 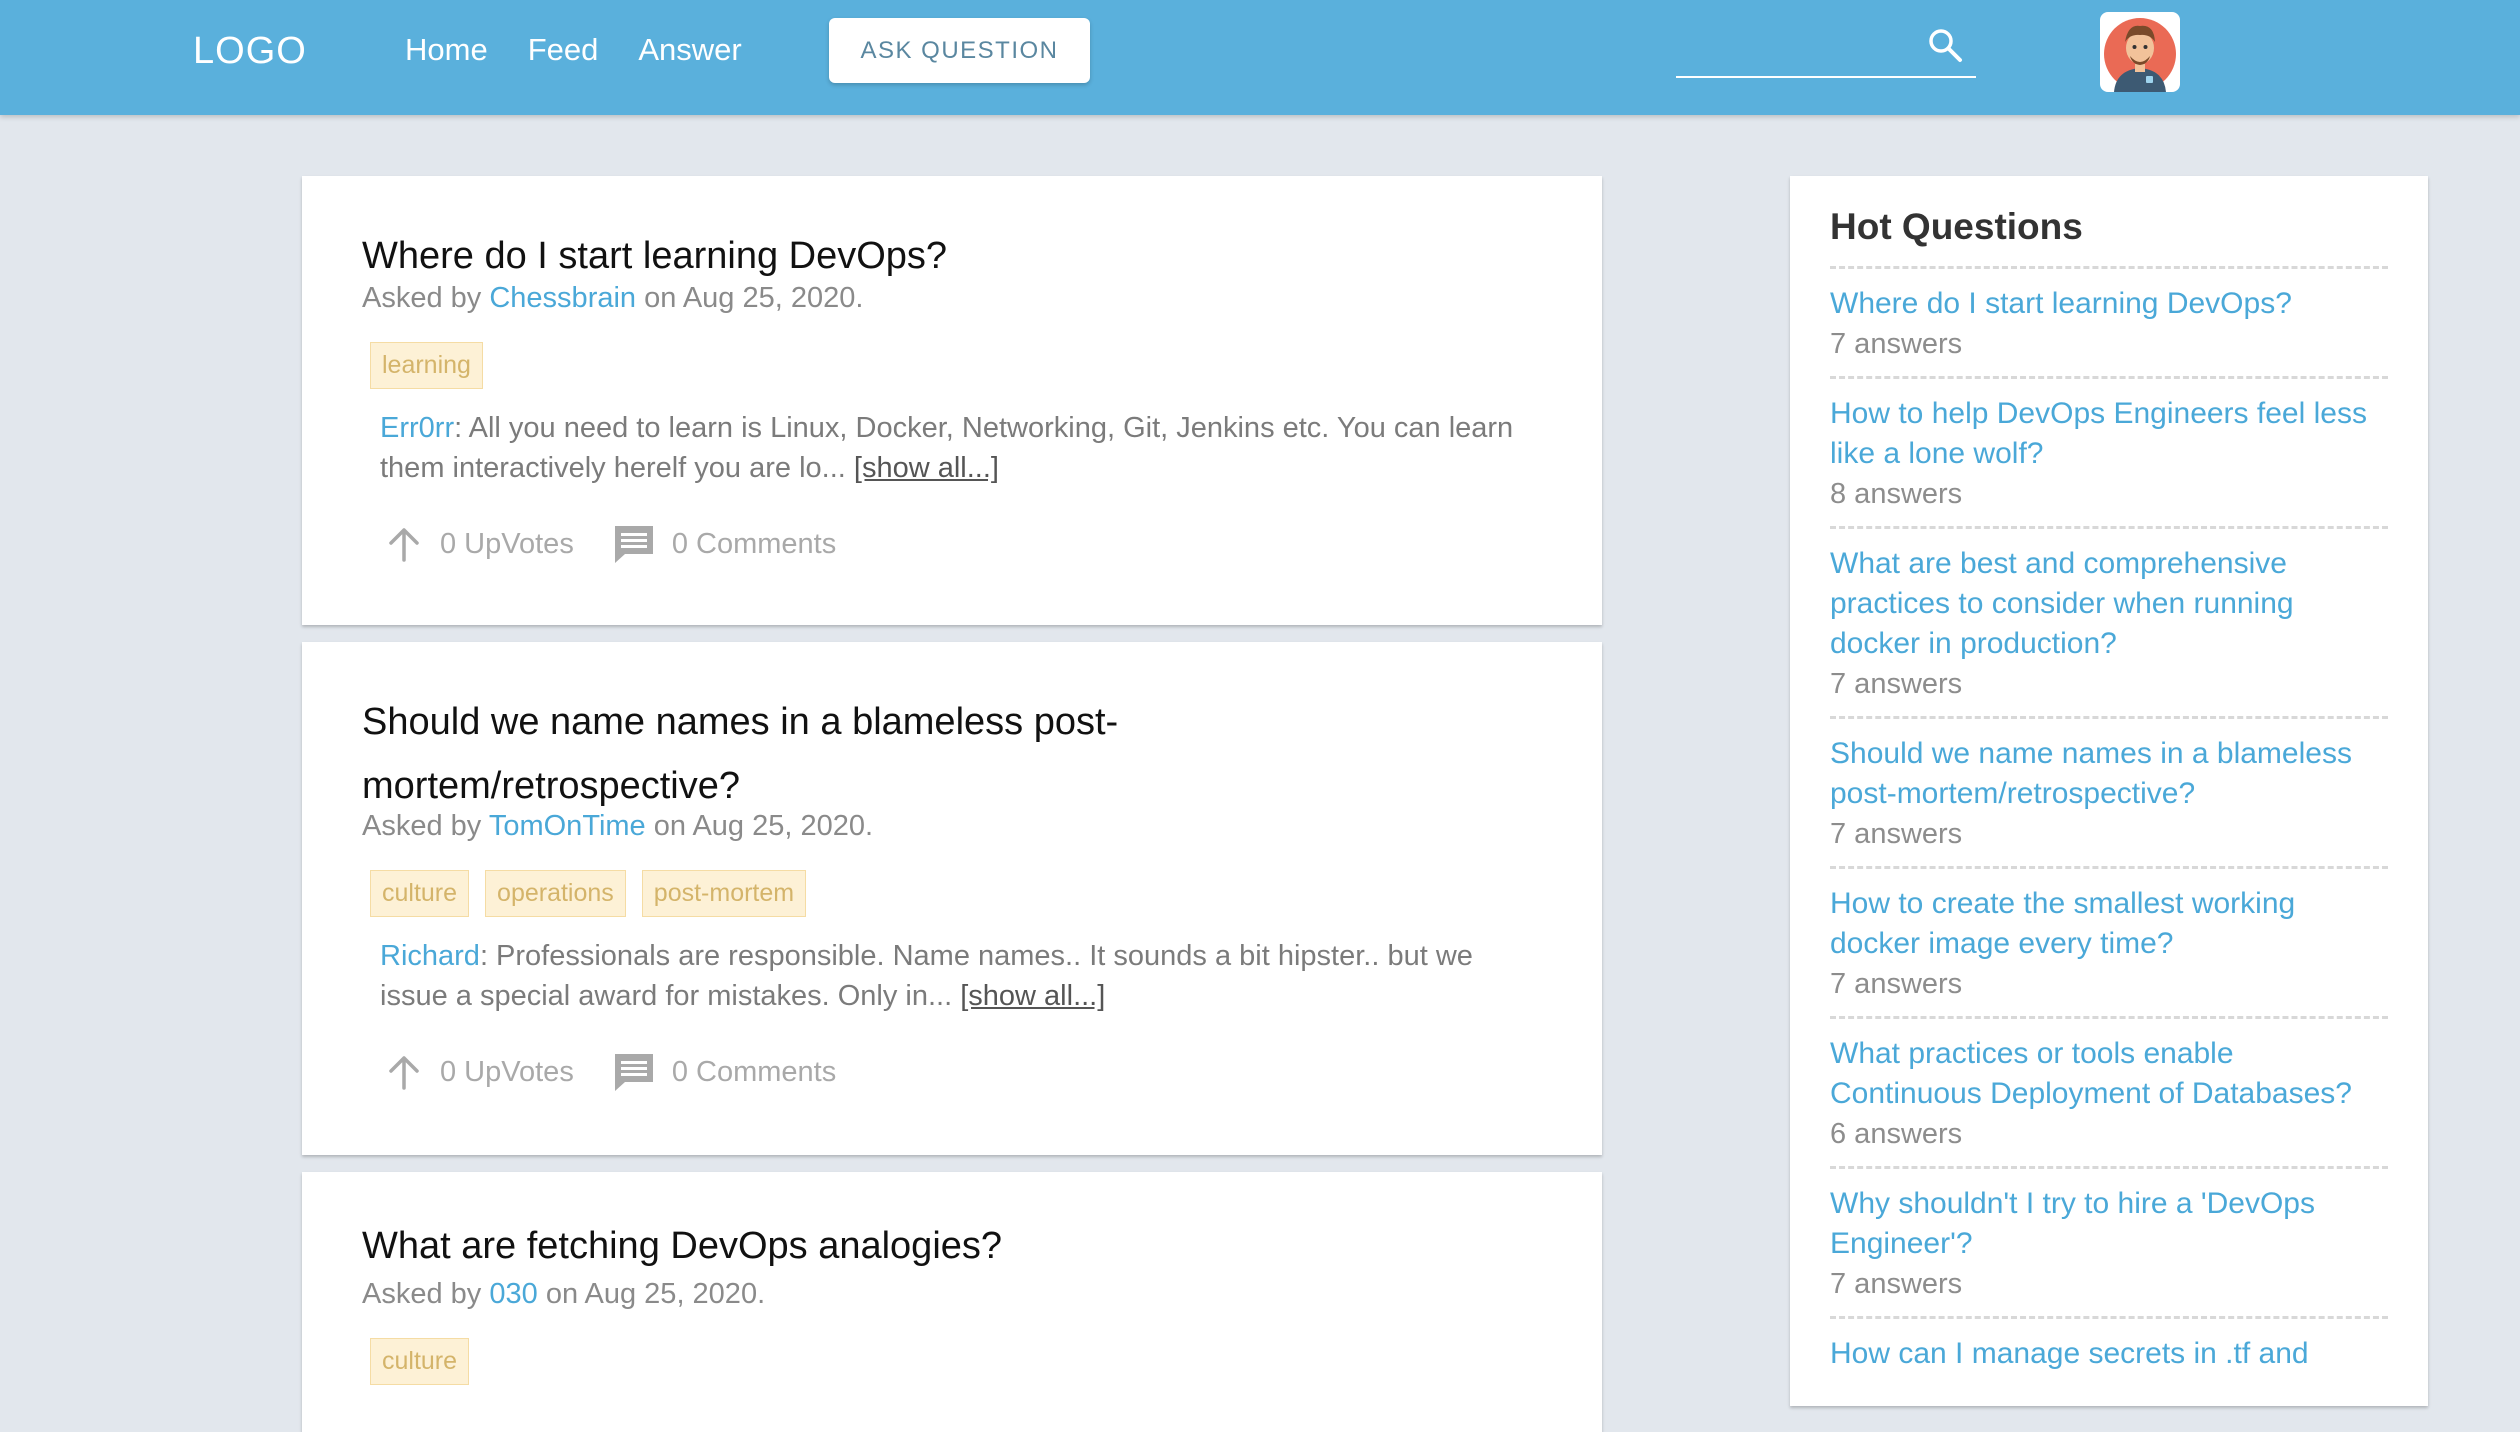 I want to click on top-nav-bar: LOGO Home Feed Answer ASK QUESTION, so click(x=1260, y=57).